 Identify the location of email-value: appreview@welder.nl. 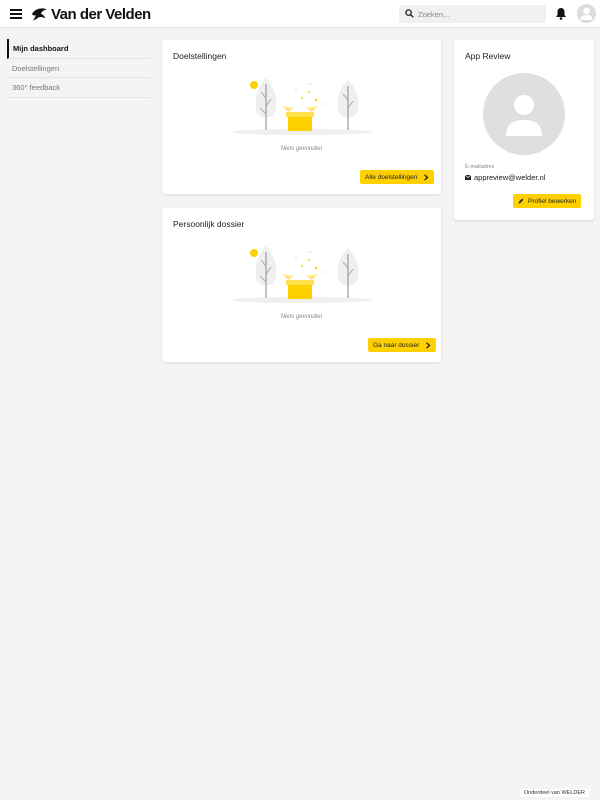
(509, 177).